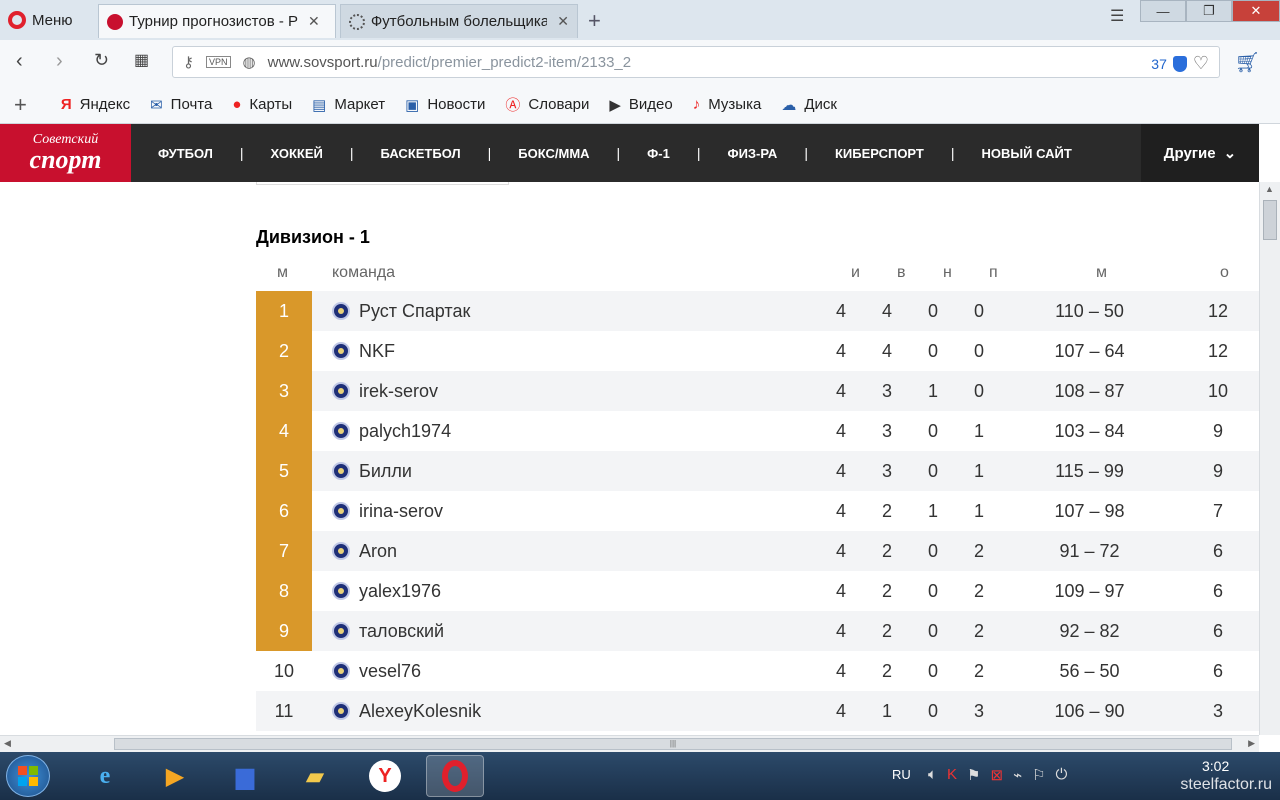 This screenshot has height=800, width=1280. What do you see at coordinates (420, 711) in the screenshot?
I see `team-name: AlexeyKolesnik` at bounding box center [420, 711].